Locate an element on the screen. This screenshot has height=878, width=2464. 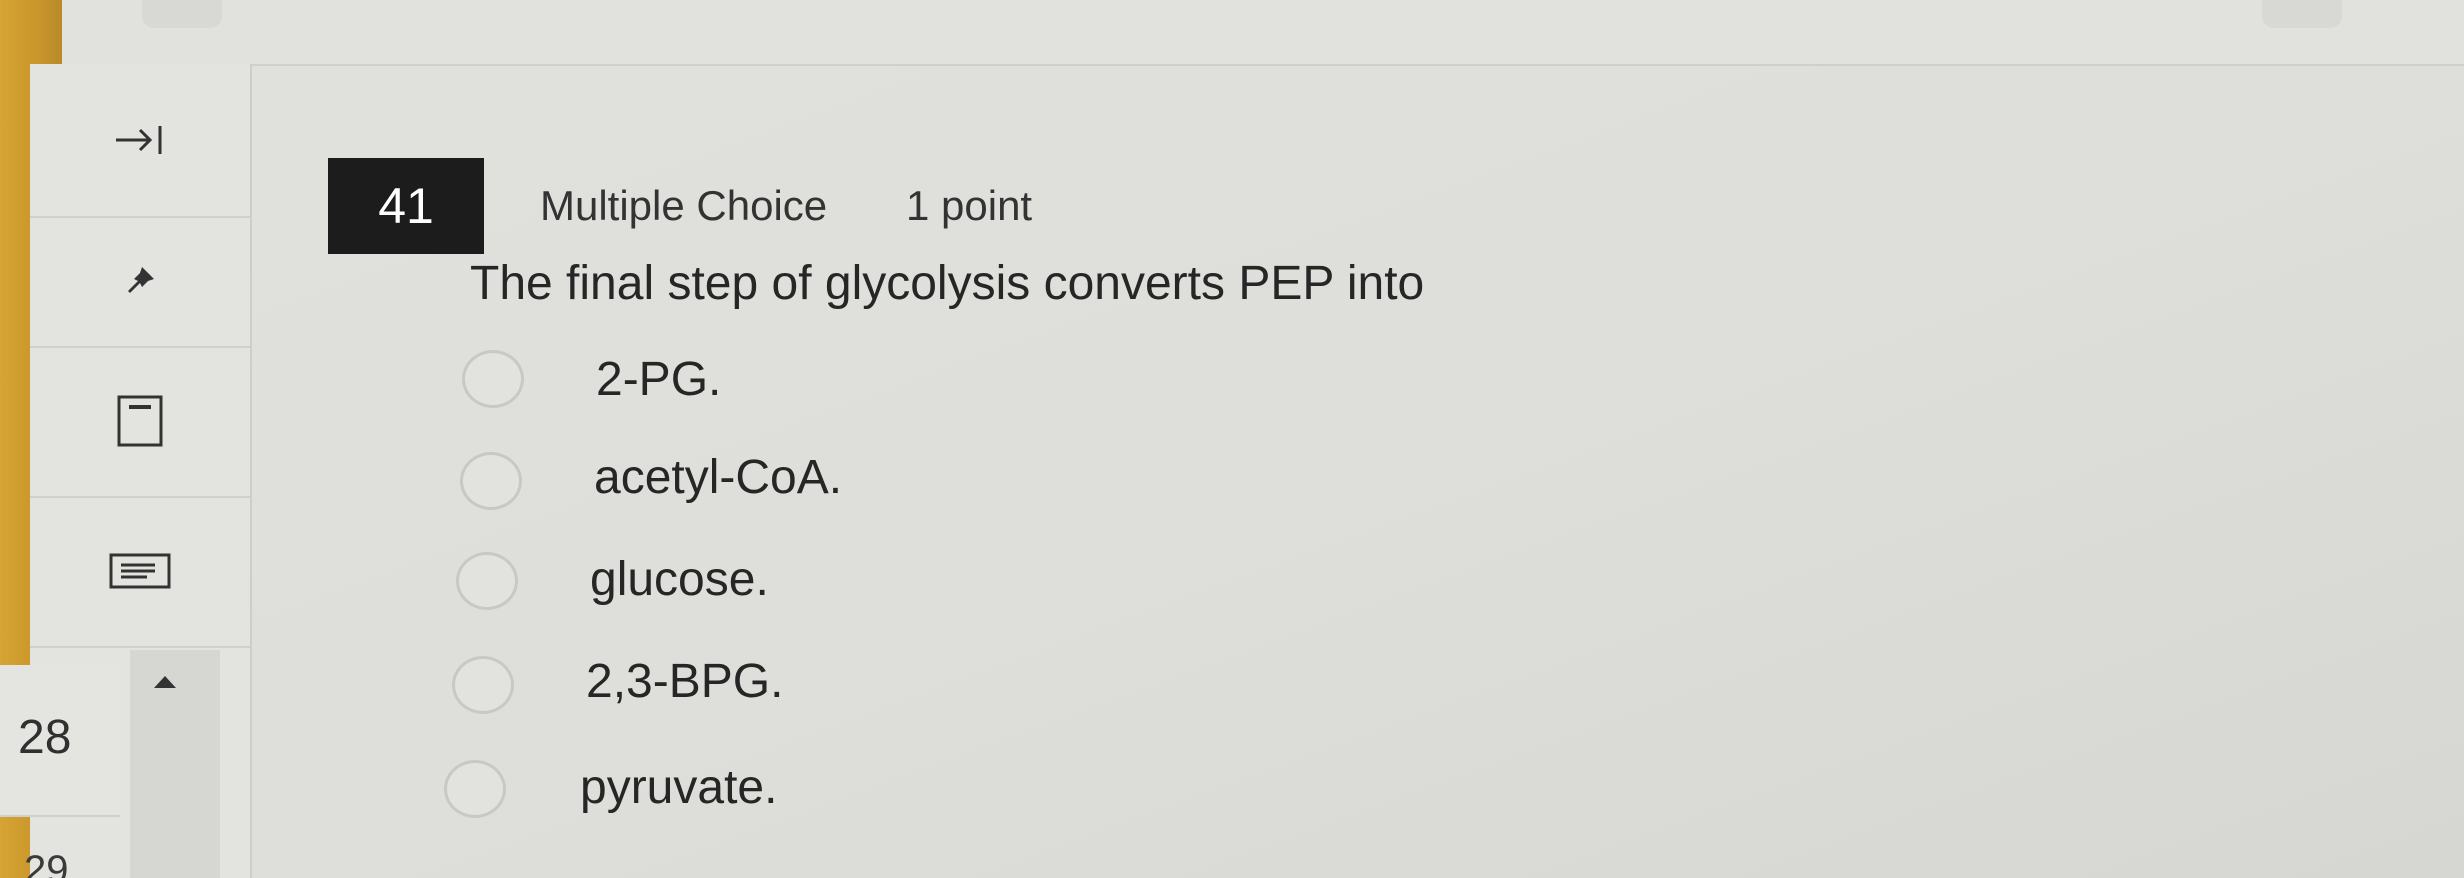
notepad-icon is located at coordinates (140, 571).